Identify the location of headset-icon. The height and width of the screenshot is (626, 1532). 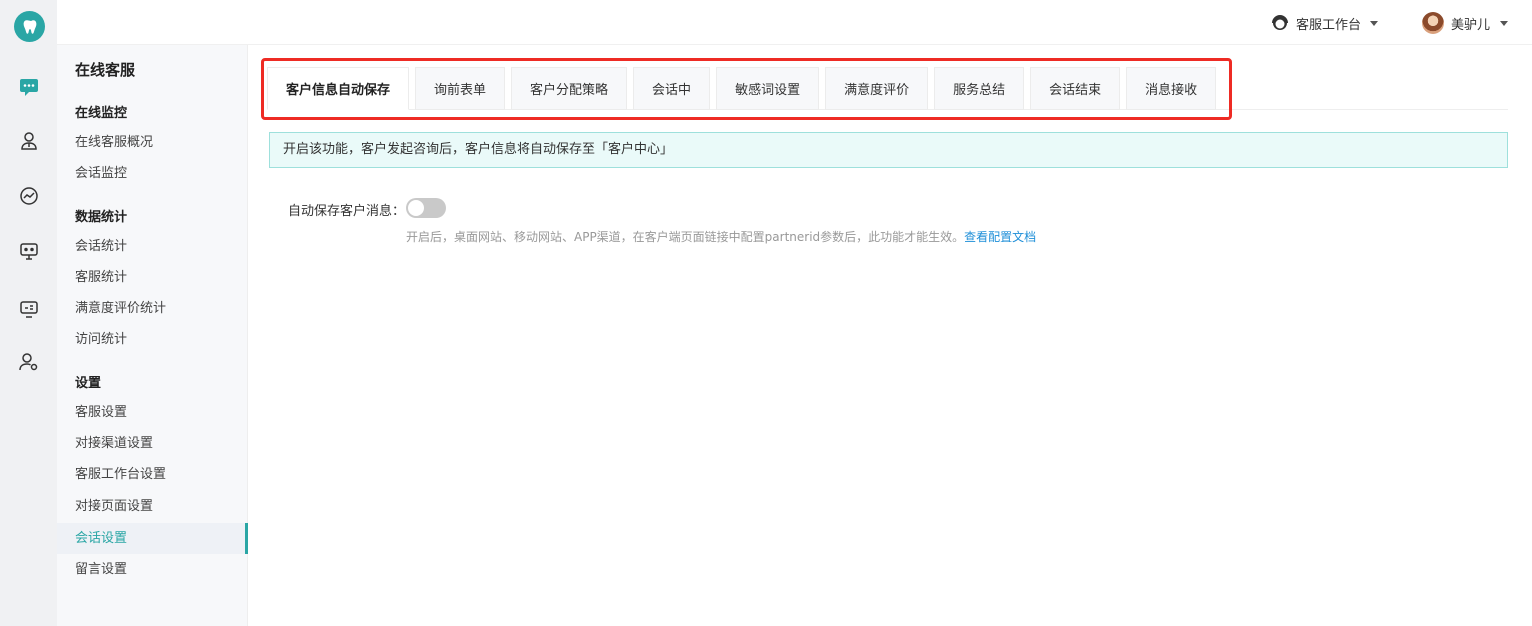
(1280, 22).